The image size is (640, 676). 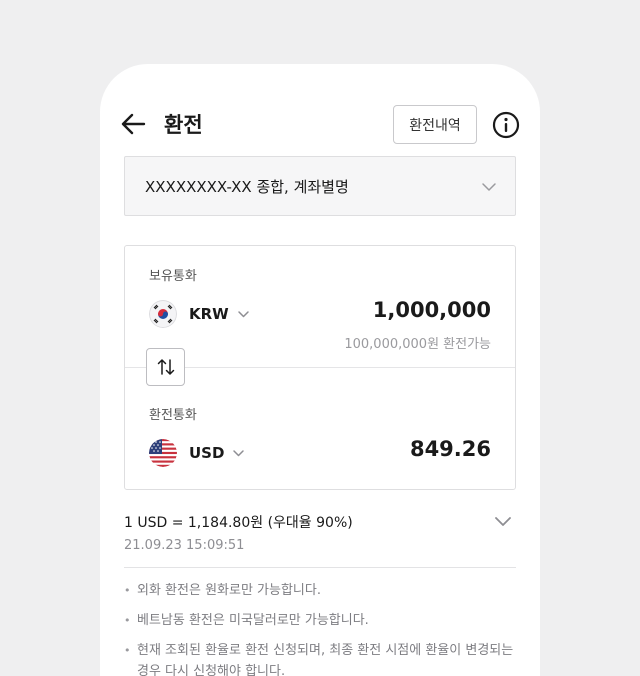 I want to click on available-amount: 100,000,000원 환전가능, so click(x=417, y=344).